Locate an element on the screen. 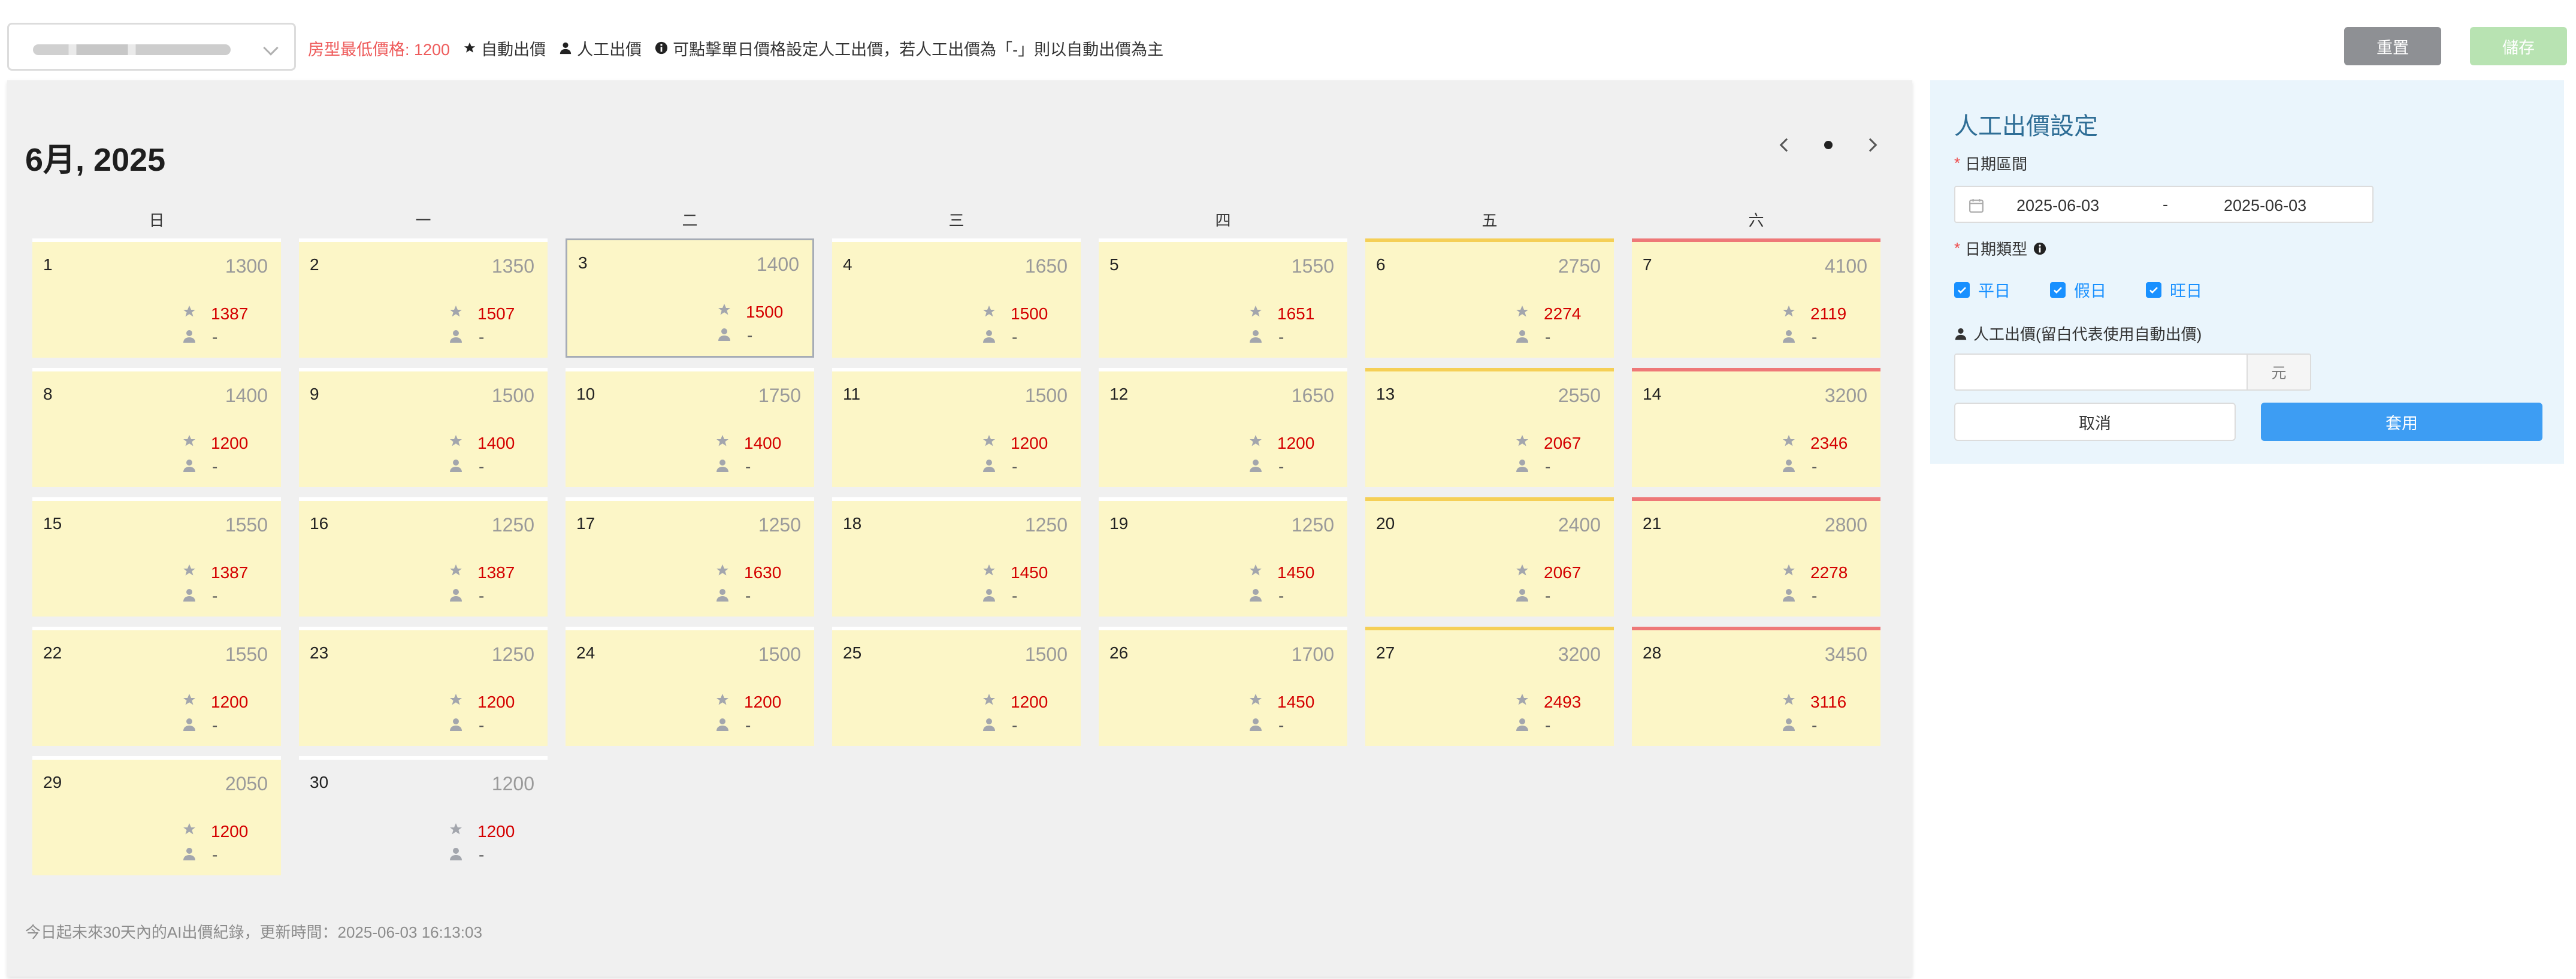  calendar-day-cell: 30 1200 1200 - is located at coordinates (423, 815).